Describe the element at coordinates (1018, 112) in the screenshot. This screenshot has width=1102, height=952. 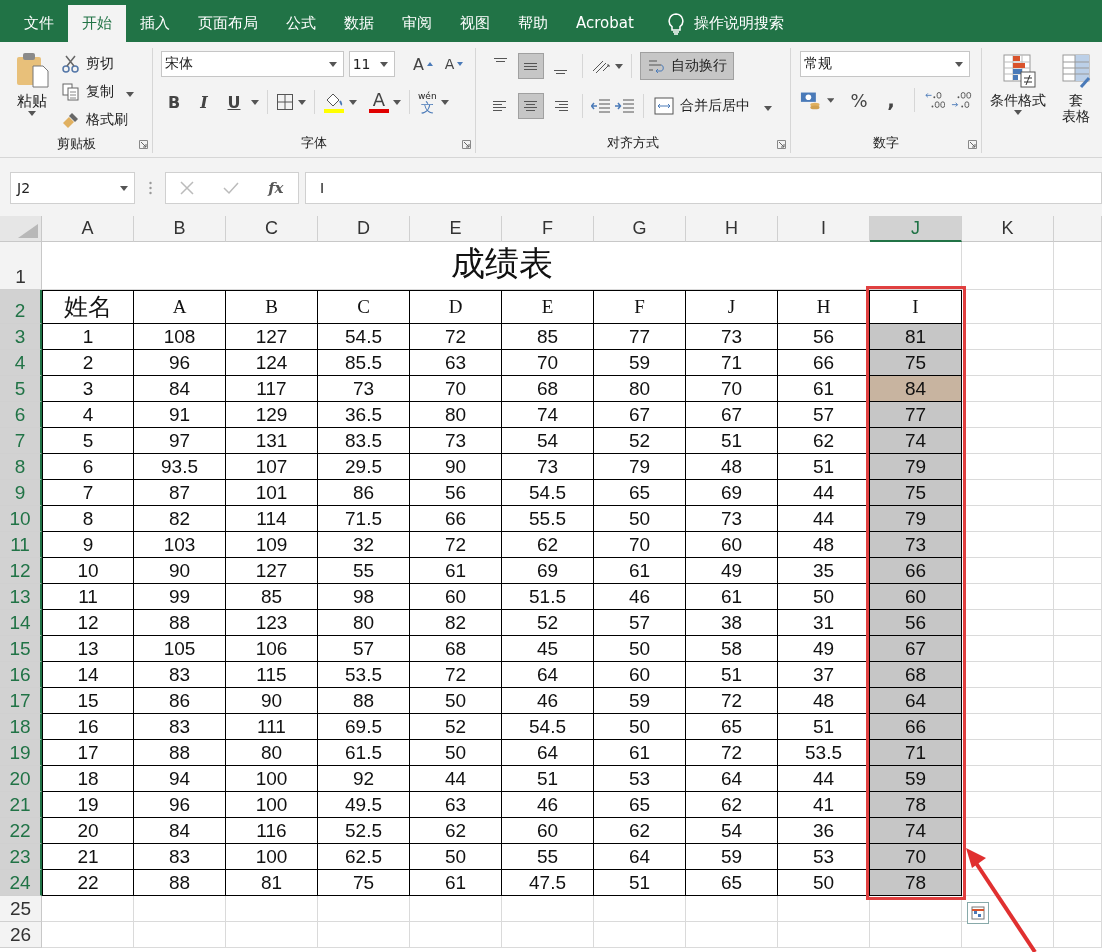
I see `conditional-caret-icon` at that location.